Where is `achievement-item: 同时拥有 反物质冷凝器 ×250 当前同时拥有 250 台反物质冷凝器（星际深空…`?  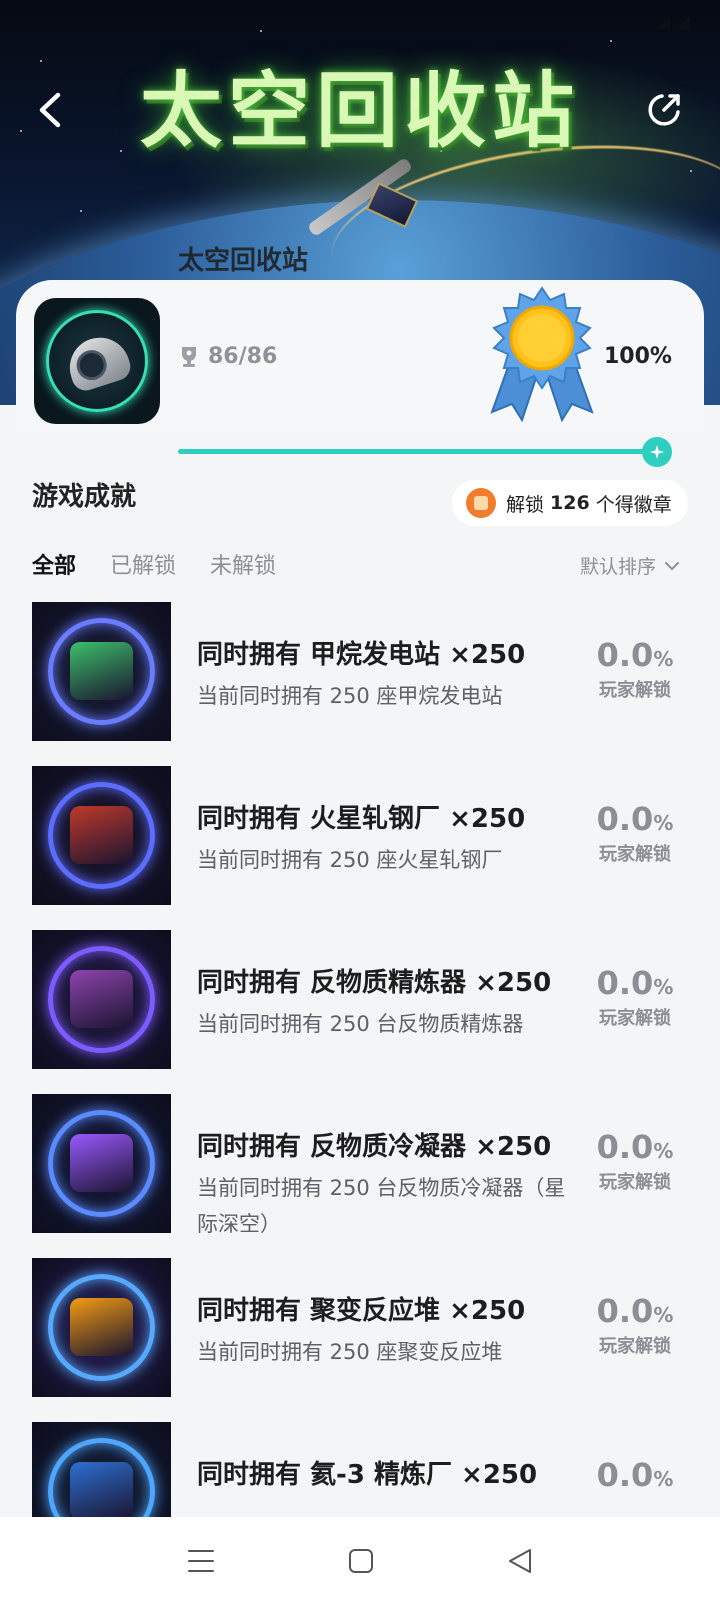
achievement-item: 同时拥有 反物质冷凝器 ×250 当前同时拥有 250 台反物质冷凝器（星际深空… is located at coordinates (360, 1165).